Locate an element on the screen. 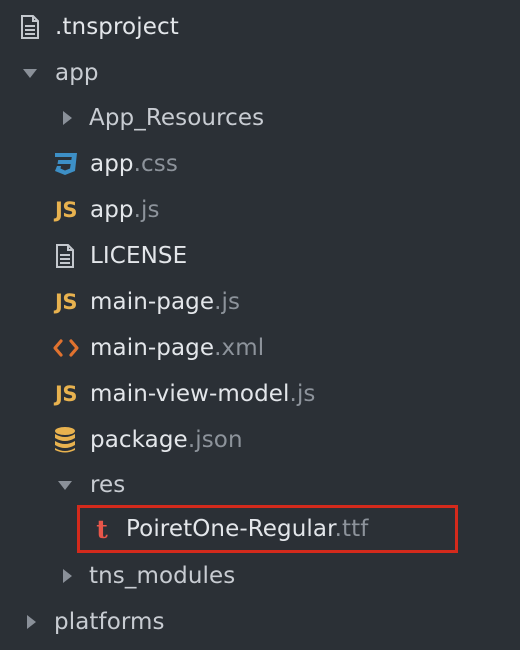 The height and width of the screenshot is (650, 520). tree-item-label: main-view-model.js is located at coordinates (203, 393).